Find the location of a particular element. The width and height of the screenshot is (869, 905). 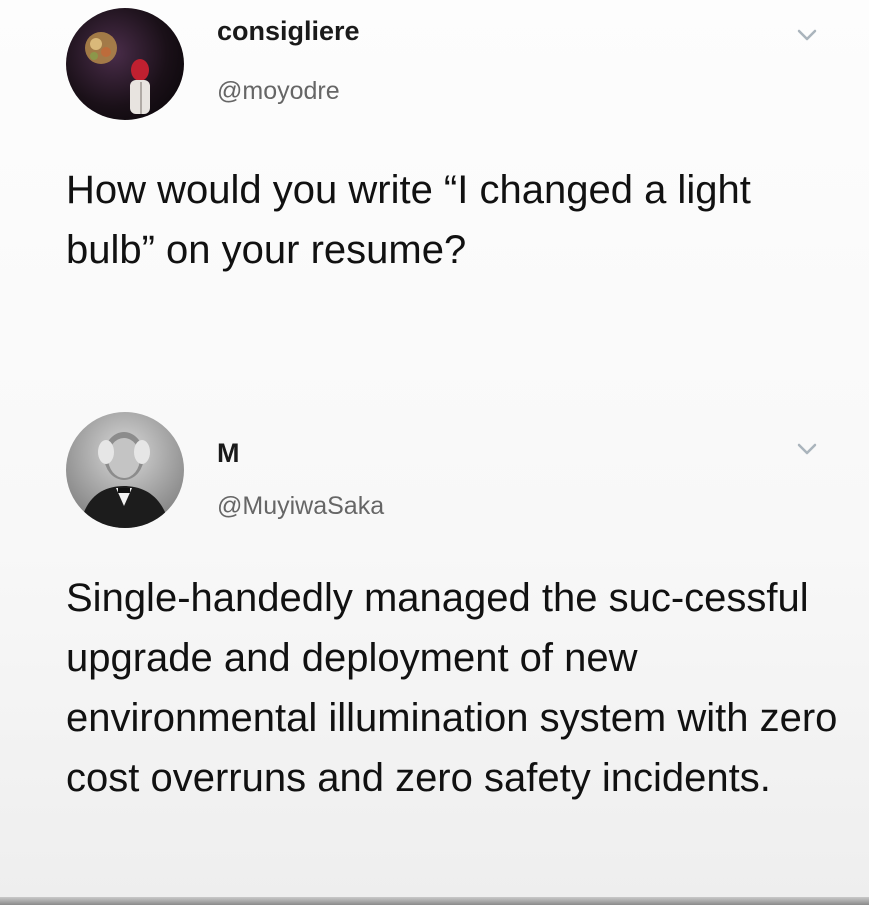

display-name: consigliere is located at coordinates (288, 31).